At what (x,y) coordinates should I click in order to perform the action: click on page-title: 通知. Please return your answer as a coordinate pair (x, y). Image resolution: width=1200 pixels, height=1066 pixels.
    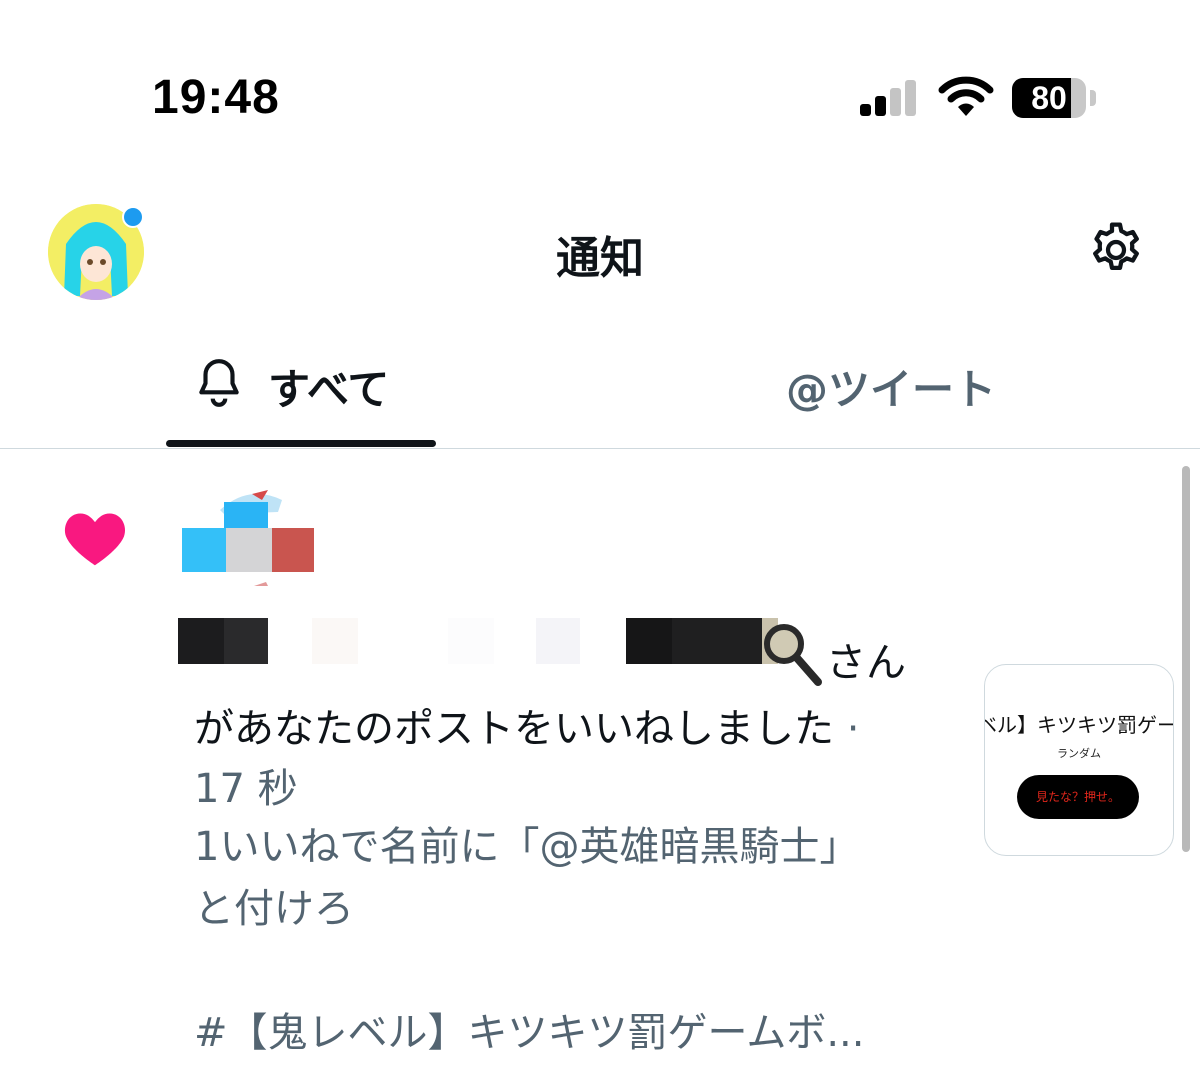
    Looking at the image, I should click on (600, 258).